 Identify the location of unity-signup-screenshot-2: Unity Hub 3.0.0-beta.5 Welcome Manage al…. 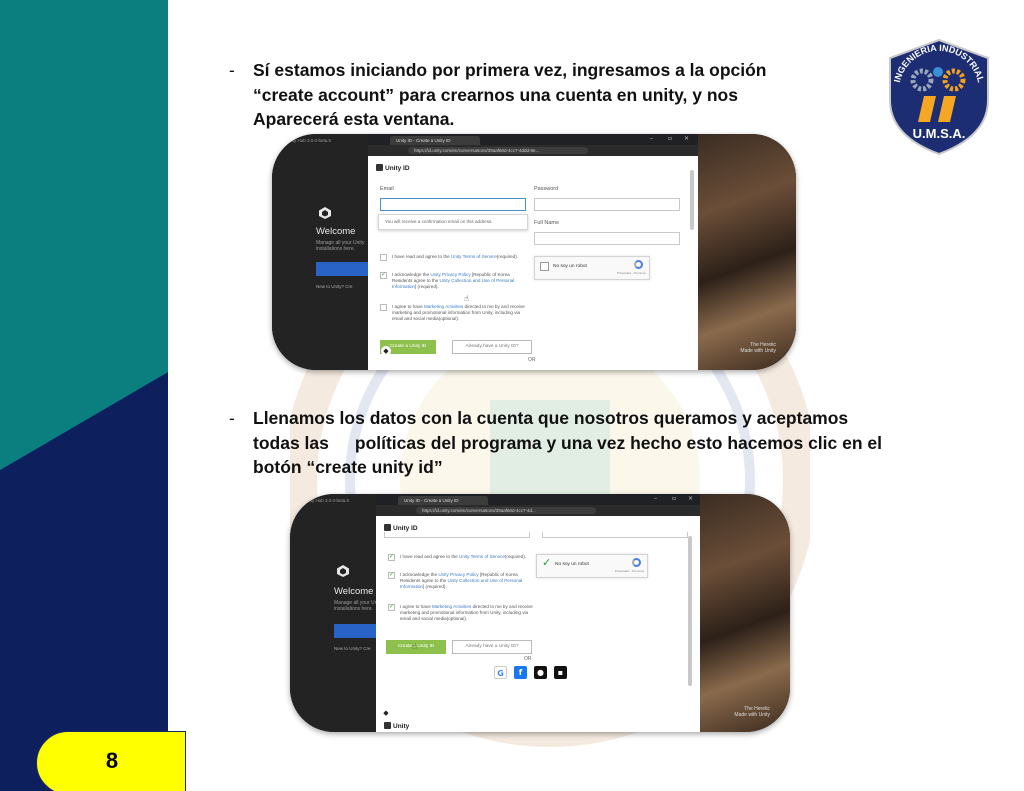
(540, 613).